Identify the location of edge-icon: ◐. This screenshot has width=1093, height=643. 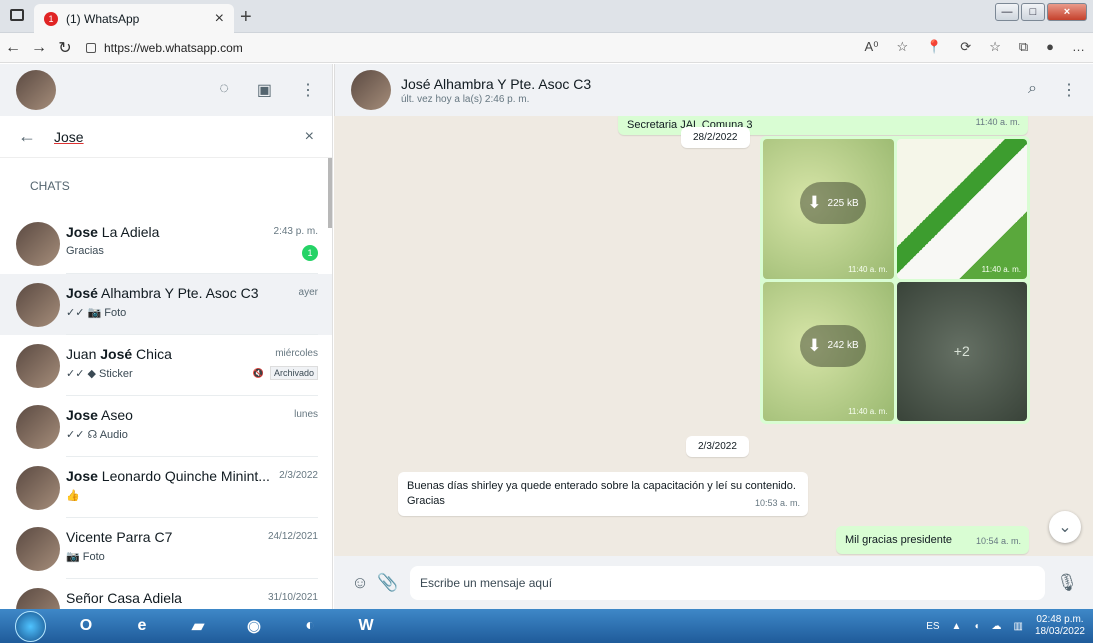
(310, 626).